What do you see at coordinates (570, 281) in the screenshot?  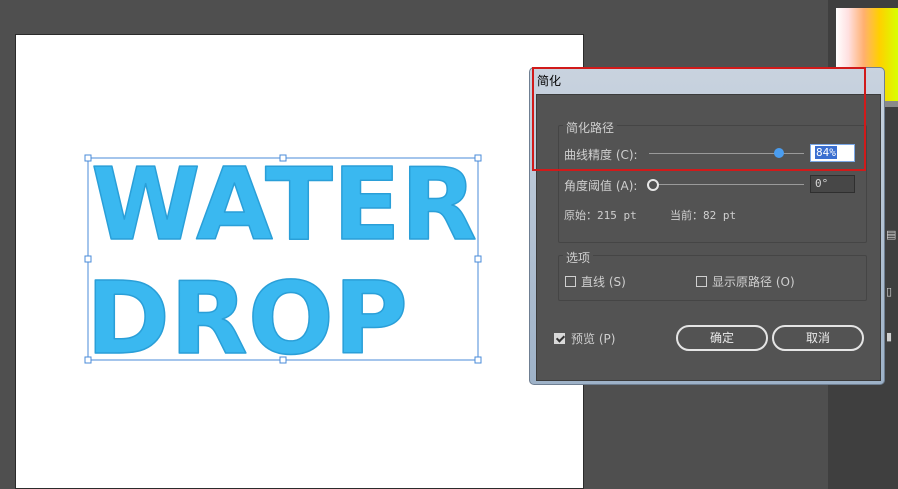 I see `straight-lines-checkbox` at bounding box center [570, 281].